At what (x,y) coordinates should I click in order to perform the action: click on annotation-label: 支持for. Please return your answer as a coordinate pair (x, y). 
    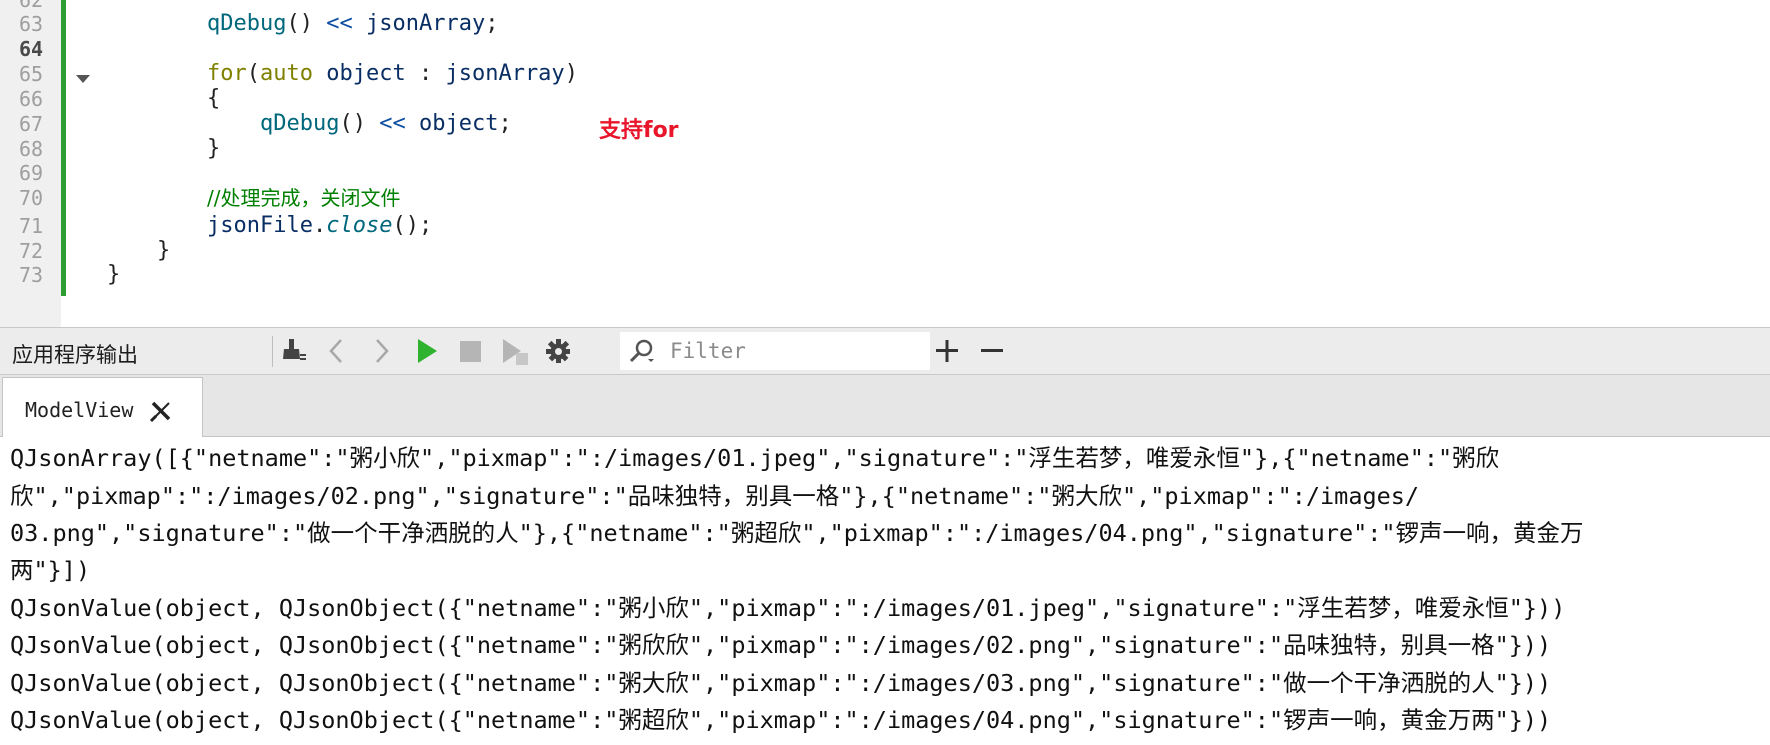
    Looking at the image, I should click on (639, 130).